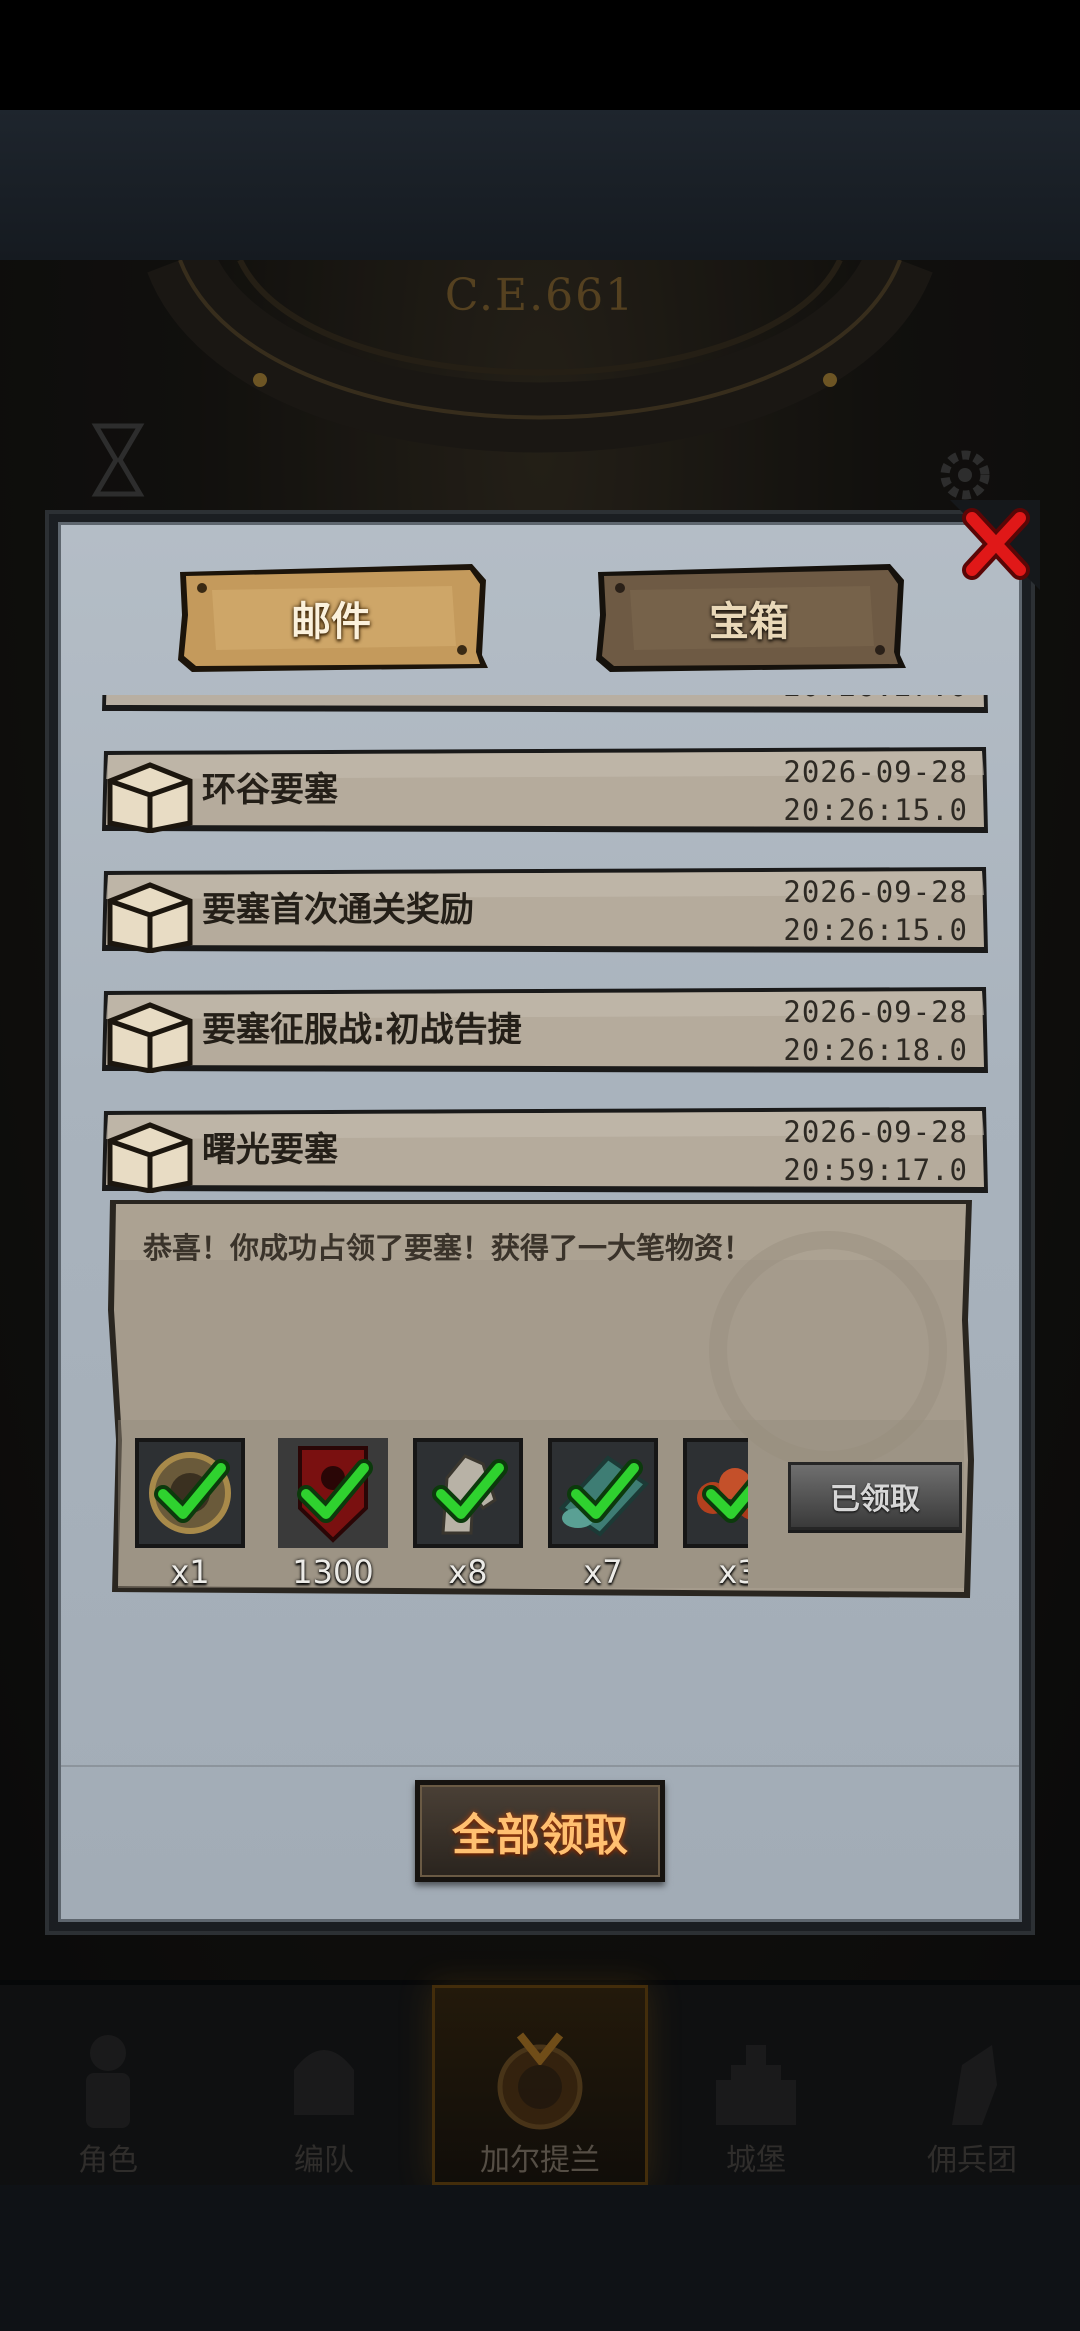 This screenshot has height=2331, width=1080. Describe the element at coordinates (875, 700) in the screenshot. I see `mail-time: 20:26:27.0` at that location.